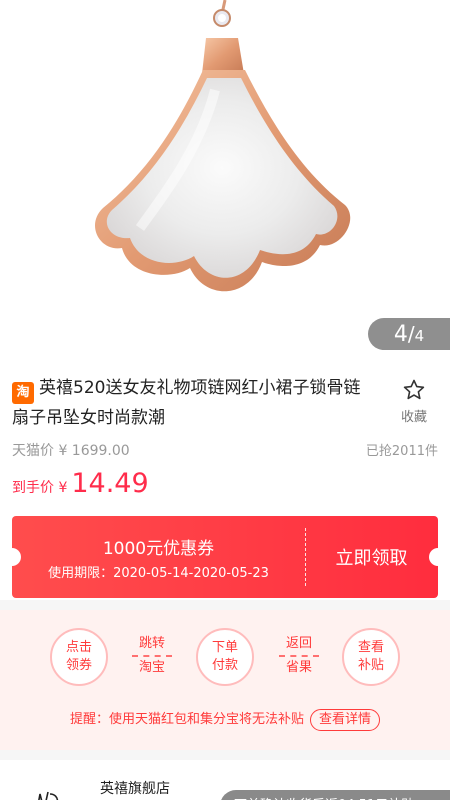  What do you see at coordinates (78, 647) in the screenshot?
I see `step-text: 点击` at bounding box center [78, 647].